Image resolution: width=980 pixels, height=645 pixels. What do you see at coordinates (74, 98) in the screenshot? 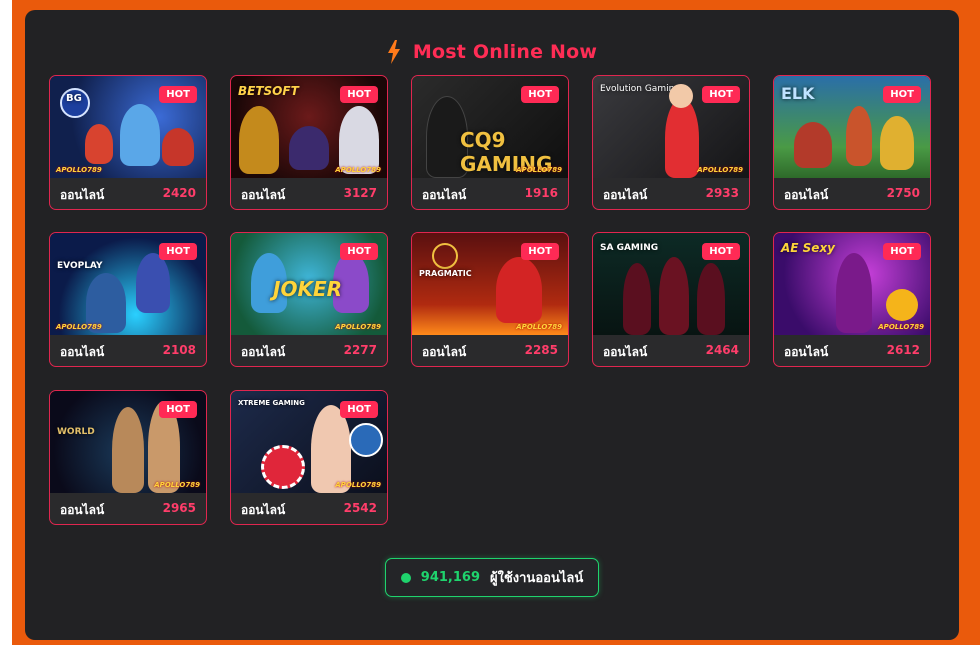
I see `provider-name: BG` at bounding box center [74, 98].